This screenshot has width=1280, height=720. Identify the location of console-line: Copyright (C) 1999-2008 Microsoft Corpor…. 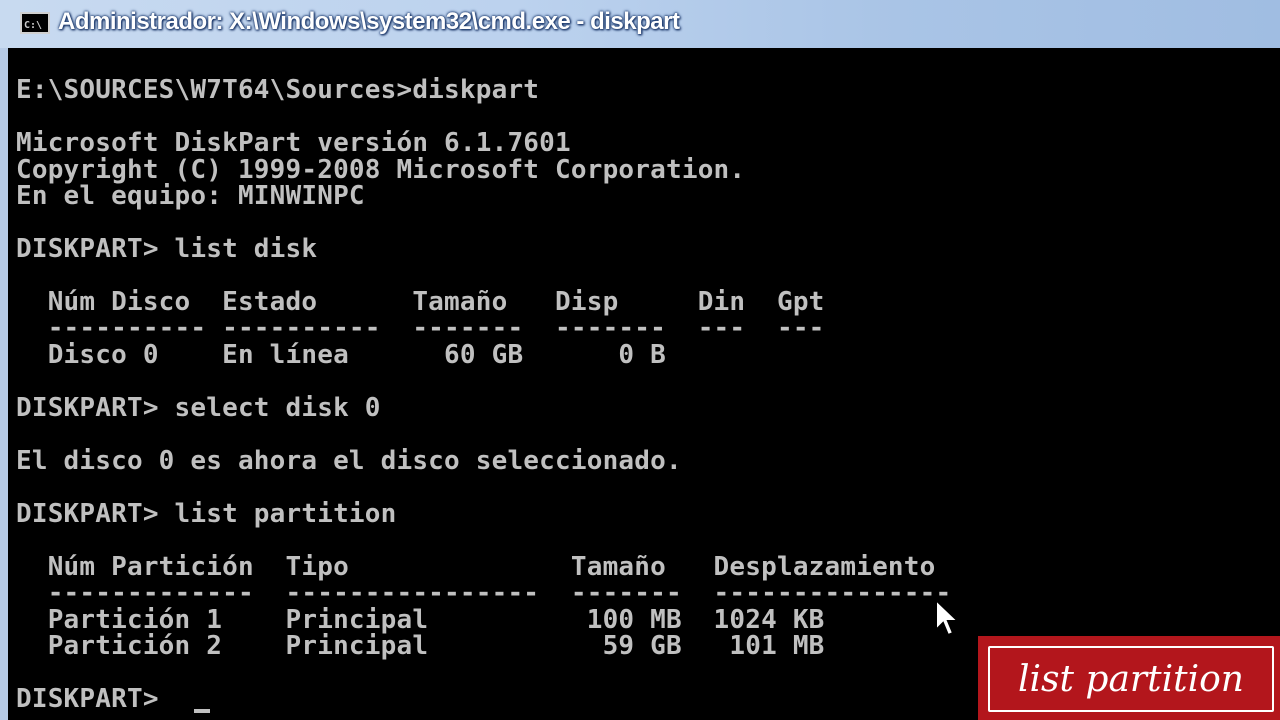
(381, 170).